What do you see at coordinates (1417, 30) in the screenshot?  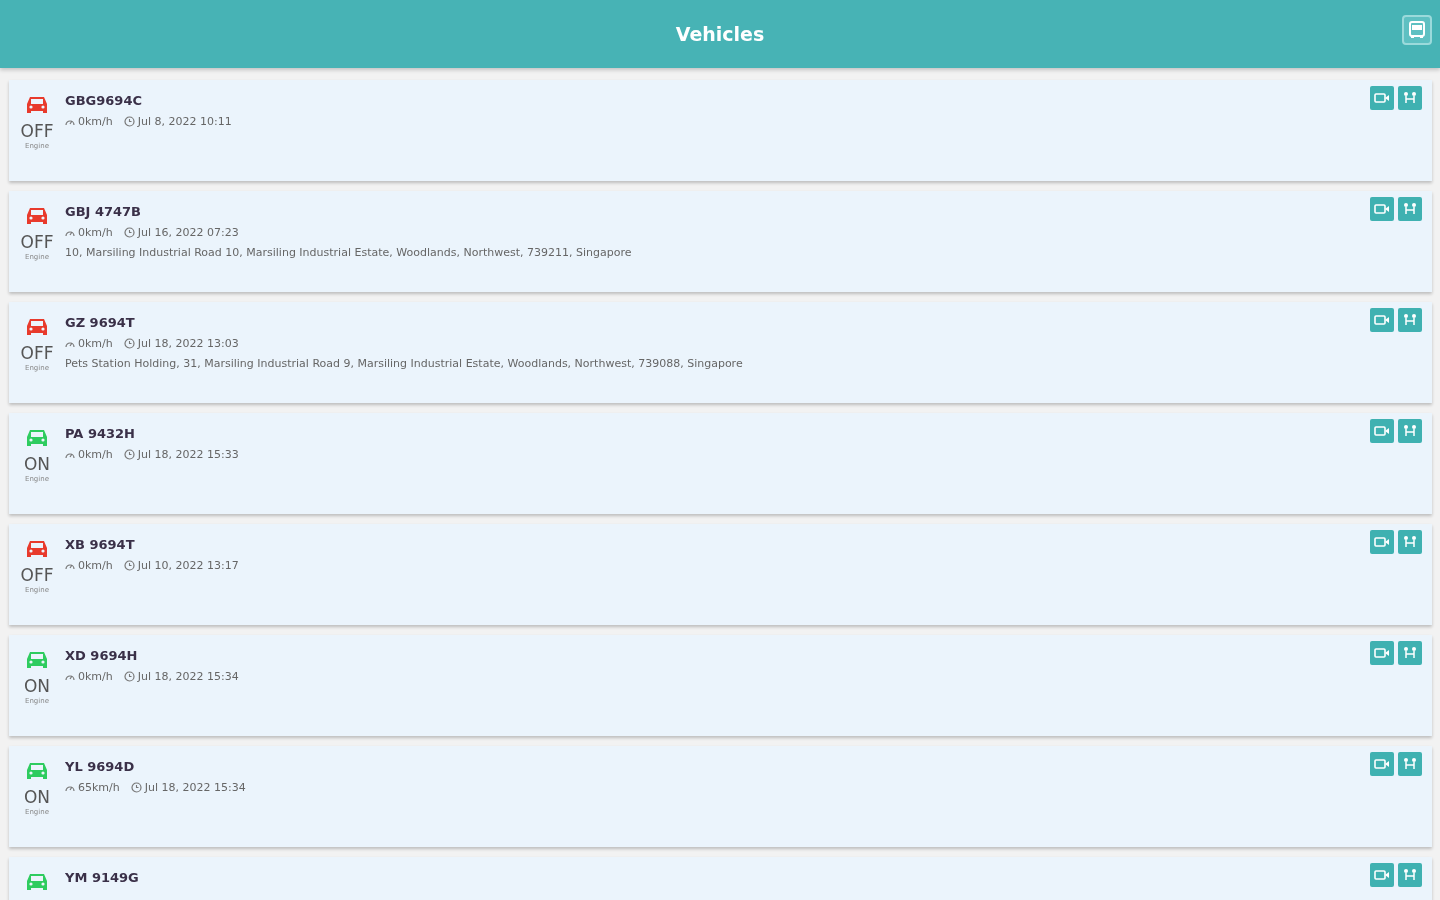 I see `bus-icon` at bounding box center [1417, 30].